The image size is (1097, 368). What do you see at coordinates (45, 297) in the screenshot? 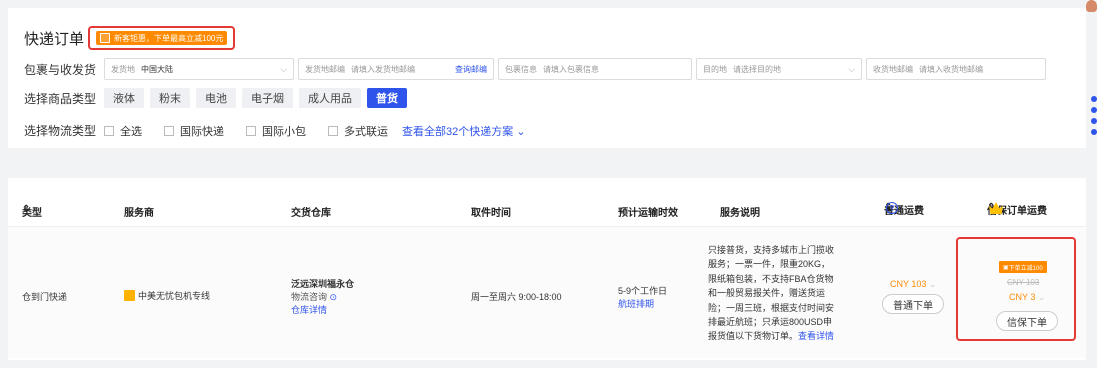
I see `row-type: 仓到门快递` at bounding box center [45, 297].